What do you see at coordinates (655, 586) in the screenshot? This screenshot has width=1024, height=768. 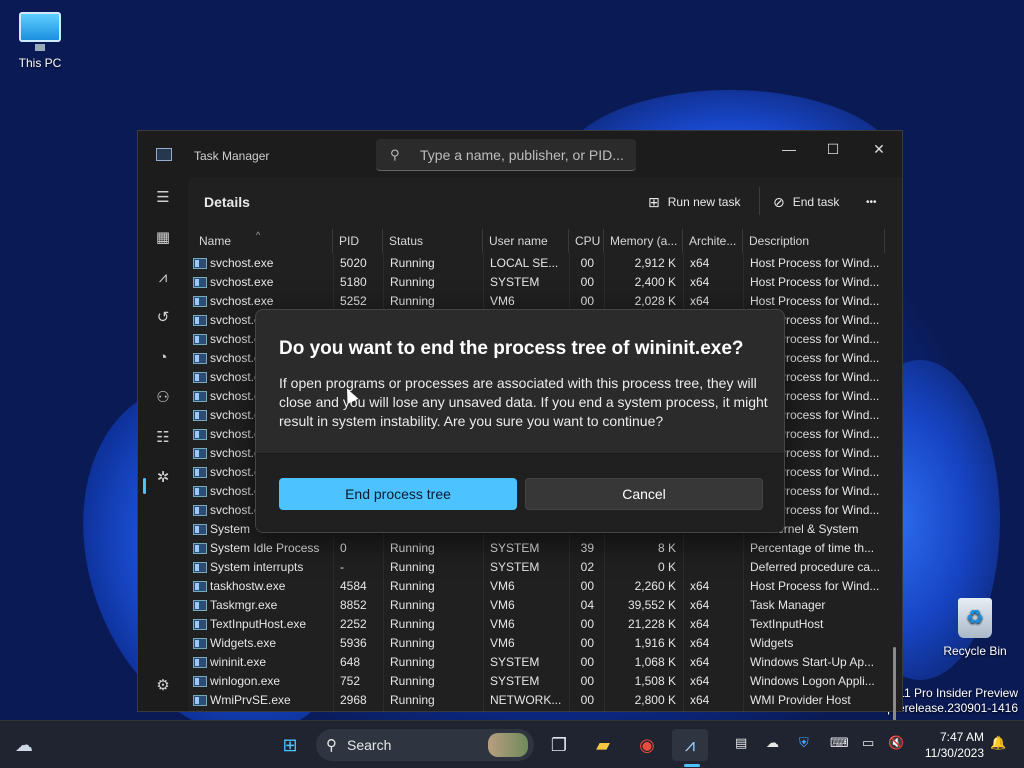 I see `cell-mem: 2,260 K` at bounding box center [655, 586].